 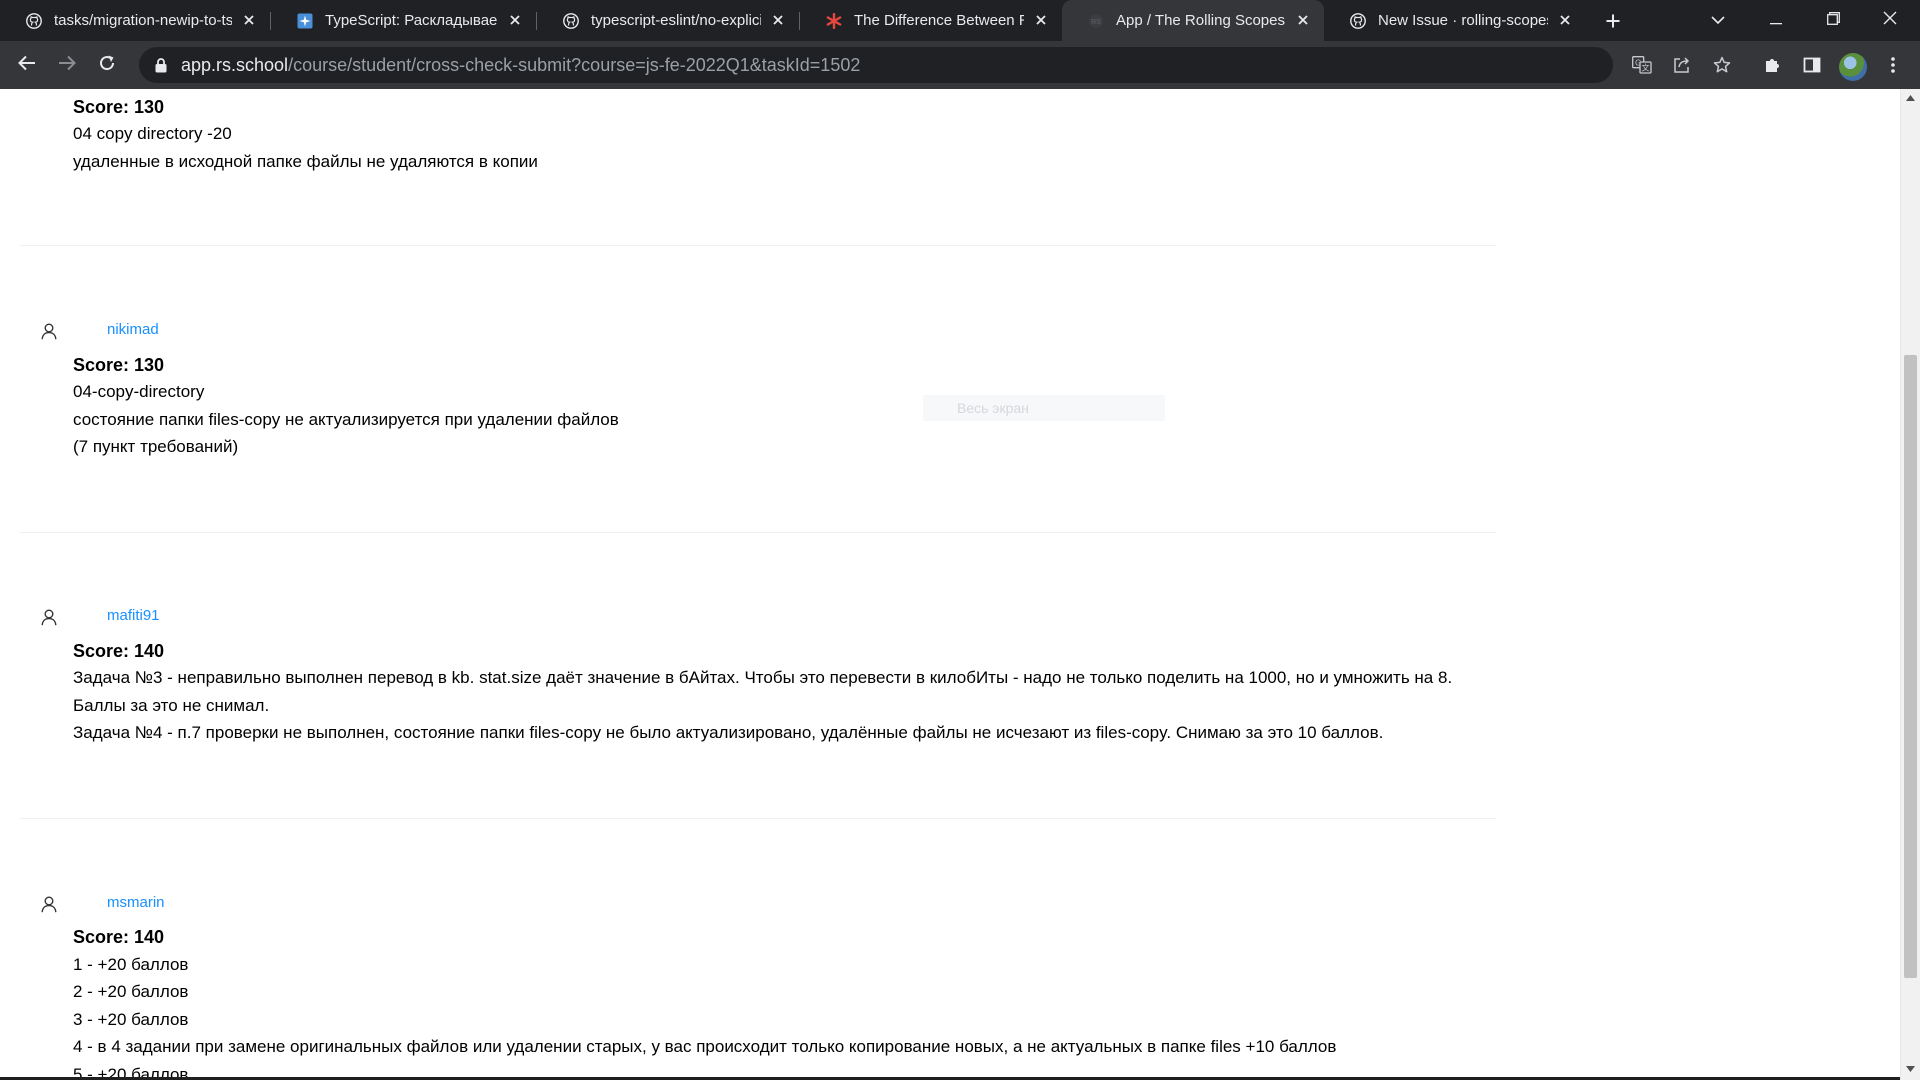 What do you see at coordinates (939, 20) in the screenshot?
I see `tab-title: The Difference Between React` at bounding box center [939, 20].